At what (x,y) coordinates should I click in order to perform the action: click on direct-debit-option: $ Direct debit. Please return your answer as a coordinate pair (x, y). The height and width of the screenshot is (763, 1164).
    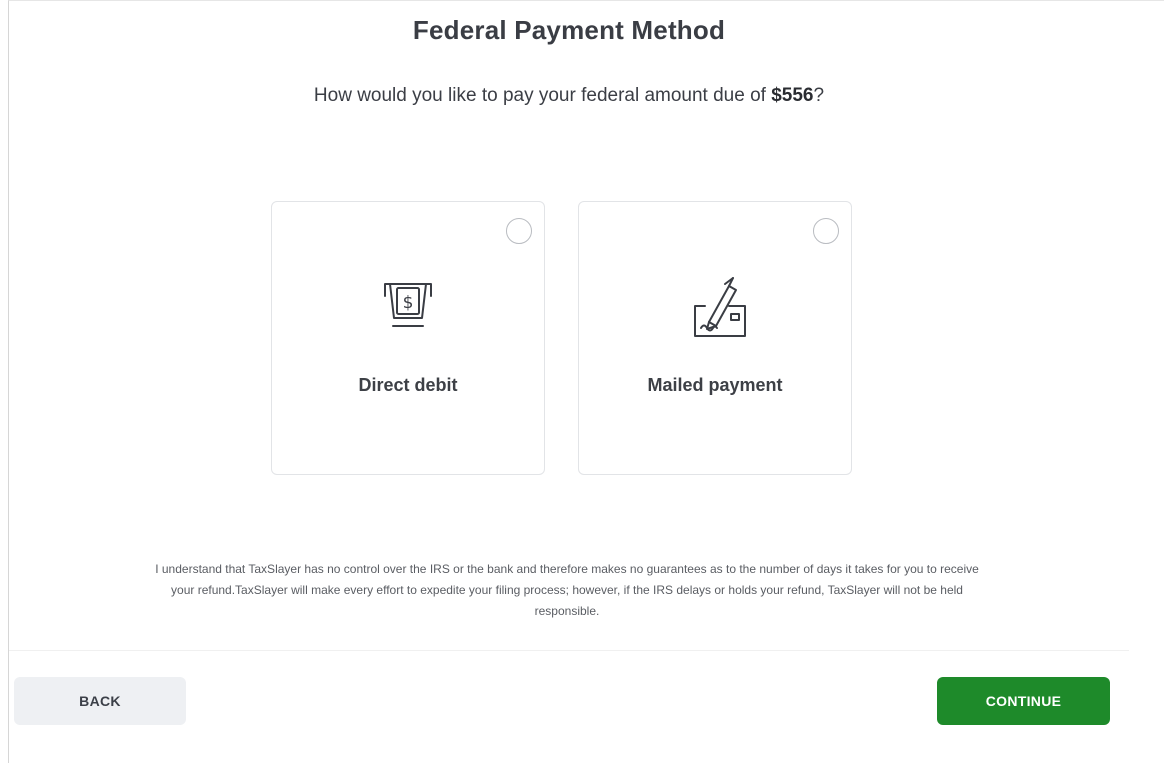
    Looking at the image, I should click on (408, 338).